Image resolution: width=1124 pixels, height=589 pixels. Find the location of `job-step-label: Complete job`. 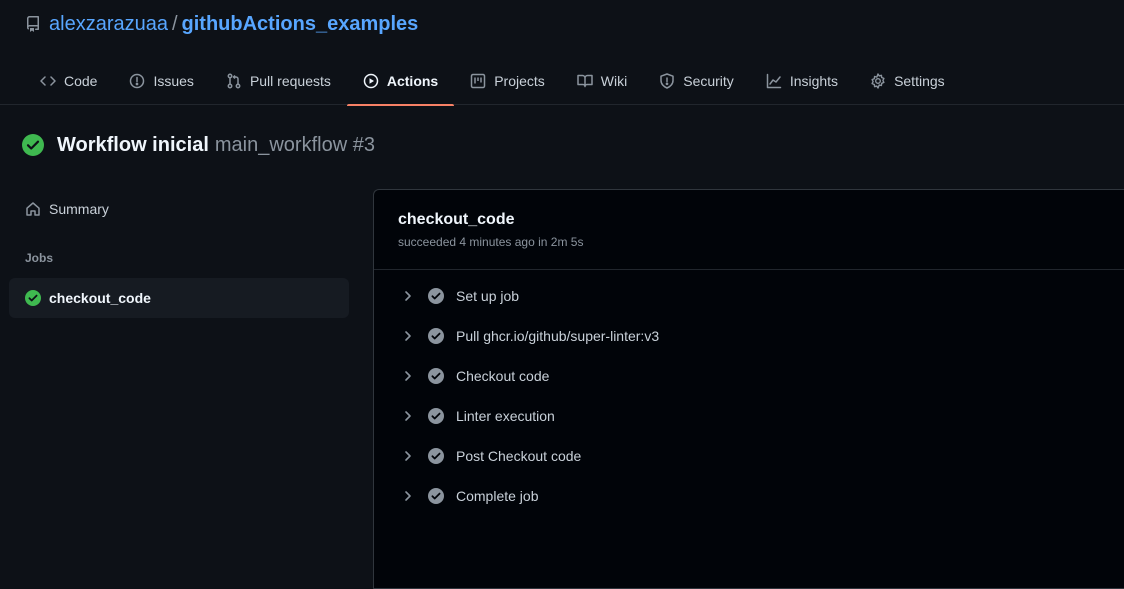

job-step-label: Complete job is located at coordinates (497, 496).